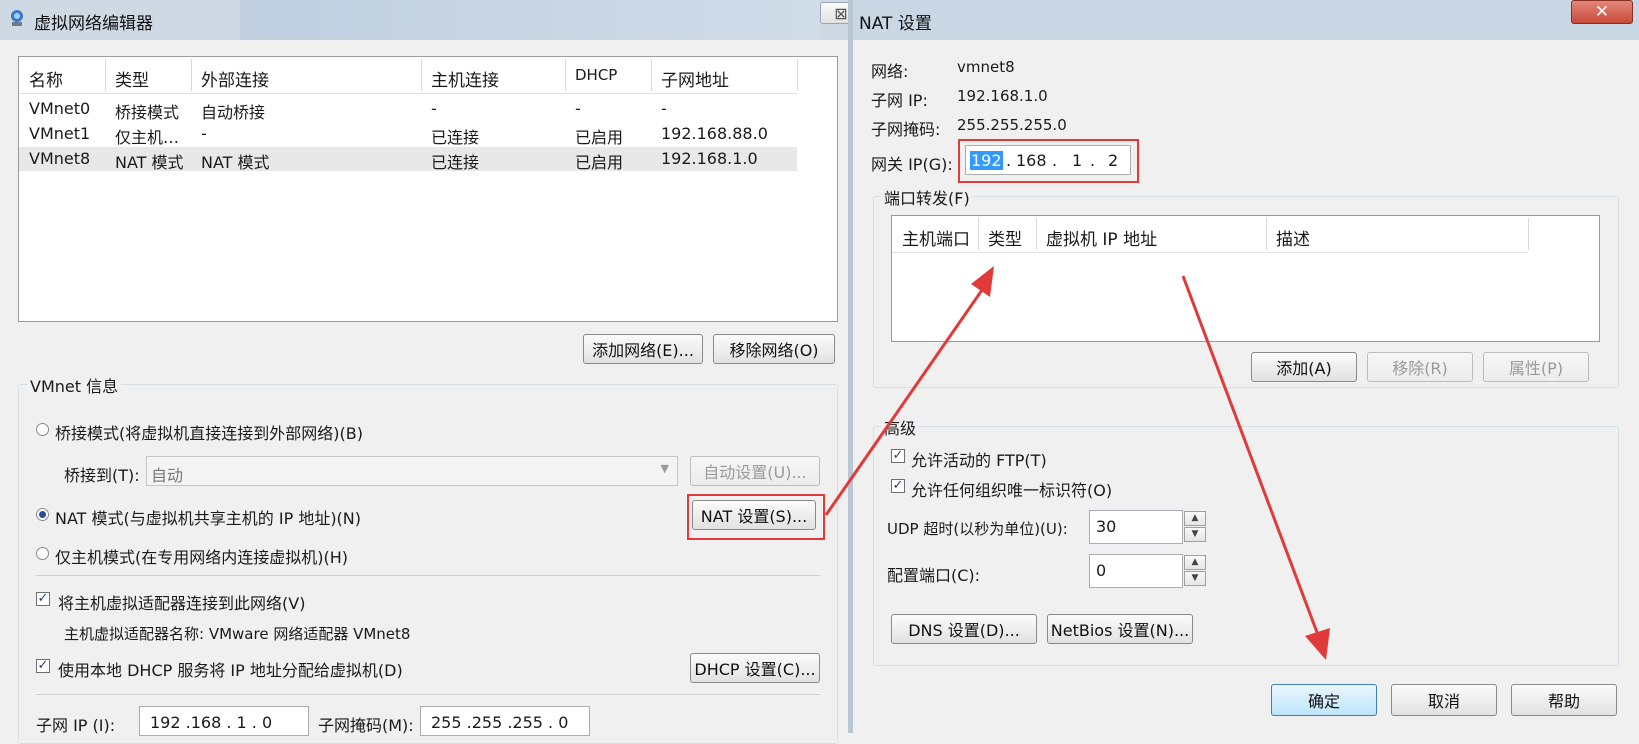 The image size is (1639, 744). Describe the element at coordinates (909, 391) in the screenshot. I see `arrow-nat-to-portforward` at that location.